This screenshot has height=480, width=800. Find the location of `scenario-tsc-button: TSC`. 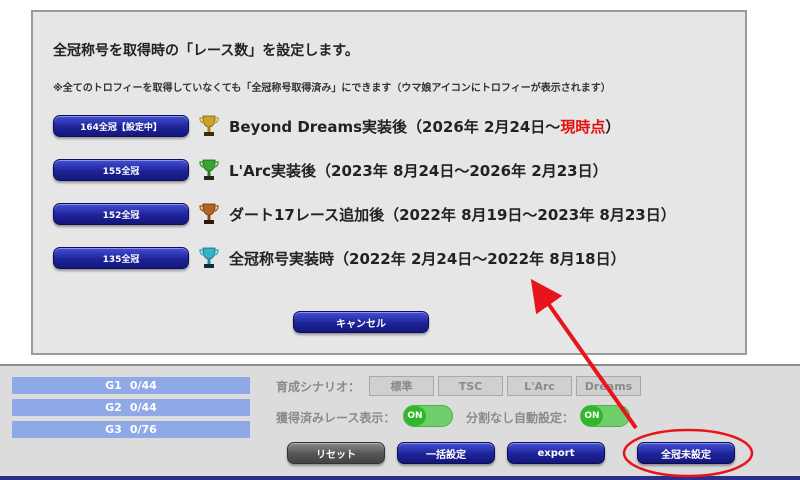

scenario-tsc-button: TSC is located at coordinates (470, 386).